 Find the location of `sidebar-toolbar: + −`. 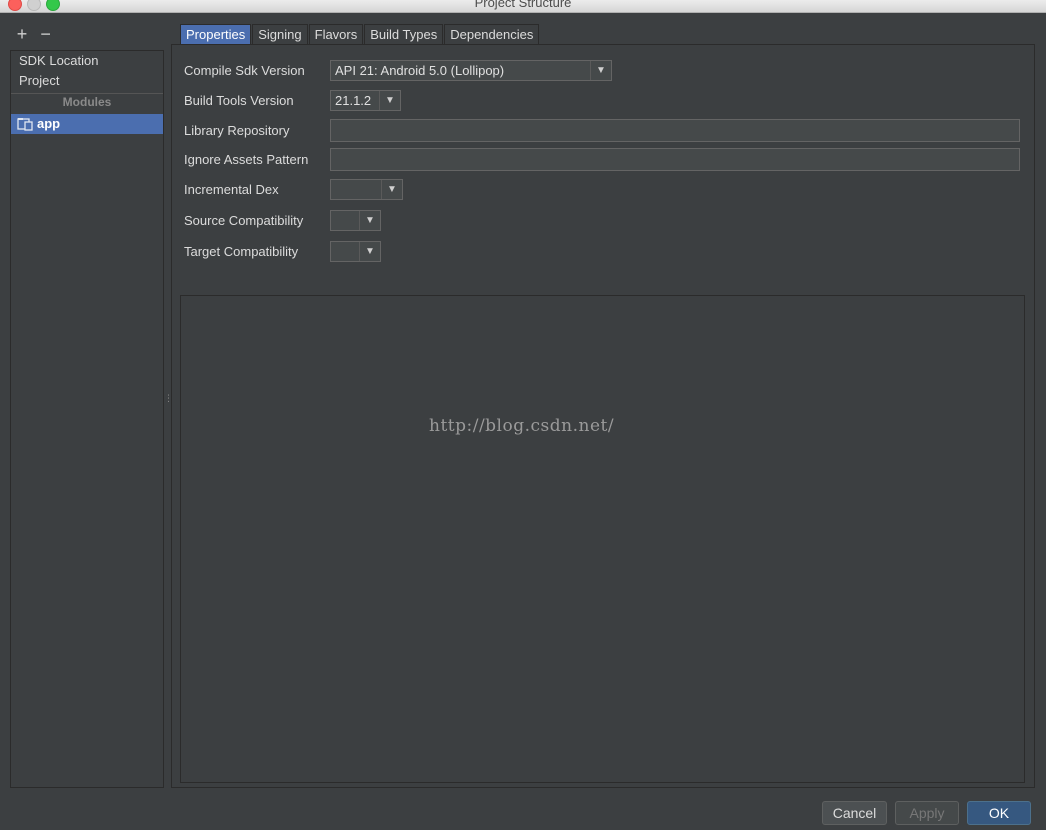

sidebar-toolbar: + − is located at coordinates (34, 35).